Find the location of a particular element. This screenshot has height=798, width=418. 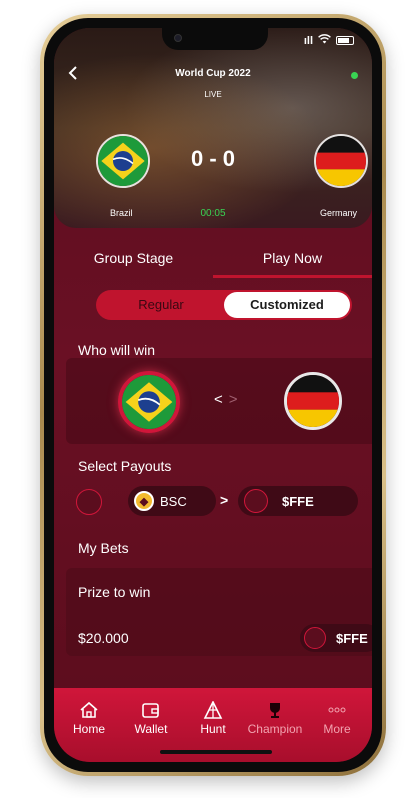

tab-group-stage: Group Stage is located at coordinates (133, 262).